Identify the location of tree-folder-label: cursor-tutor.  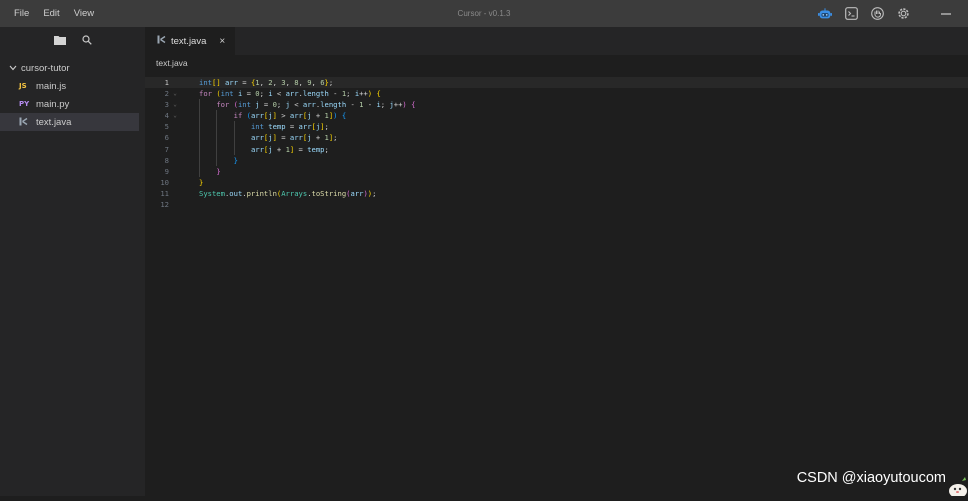
(45, 68).